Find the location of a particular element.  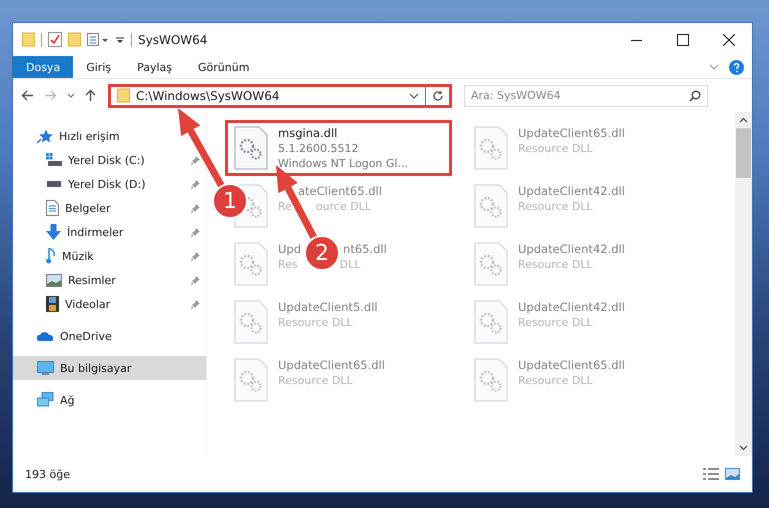

cloud-icon is located at coordinates (45, 336).